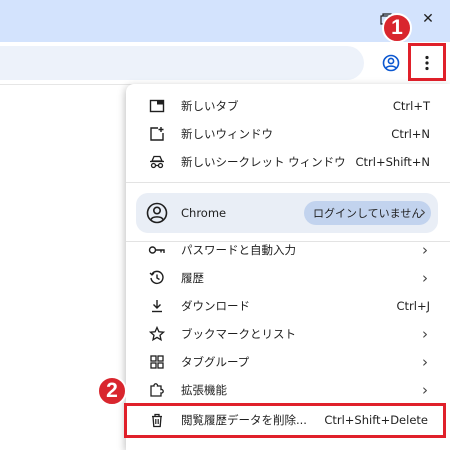  What do you see at coordinates (413, 306) in the screenshot?
I see `menu-item-shortcut: Ctrl+J` at bounding box center [413, 306].